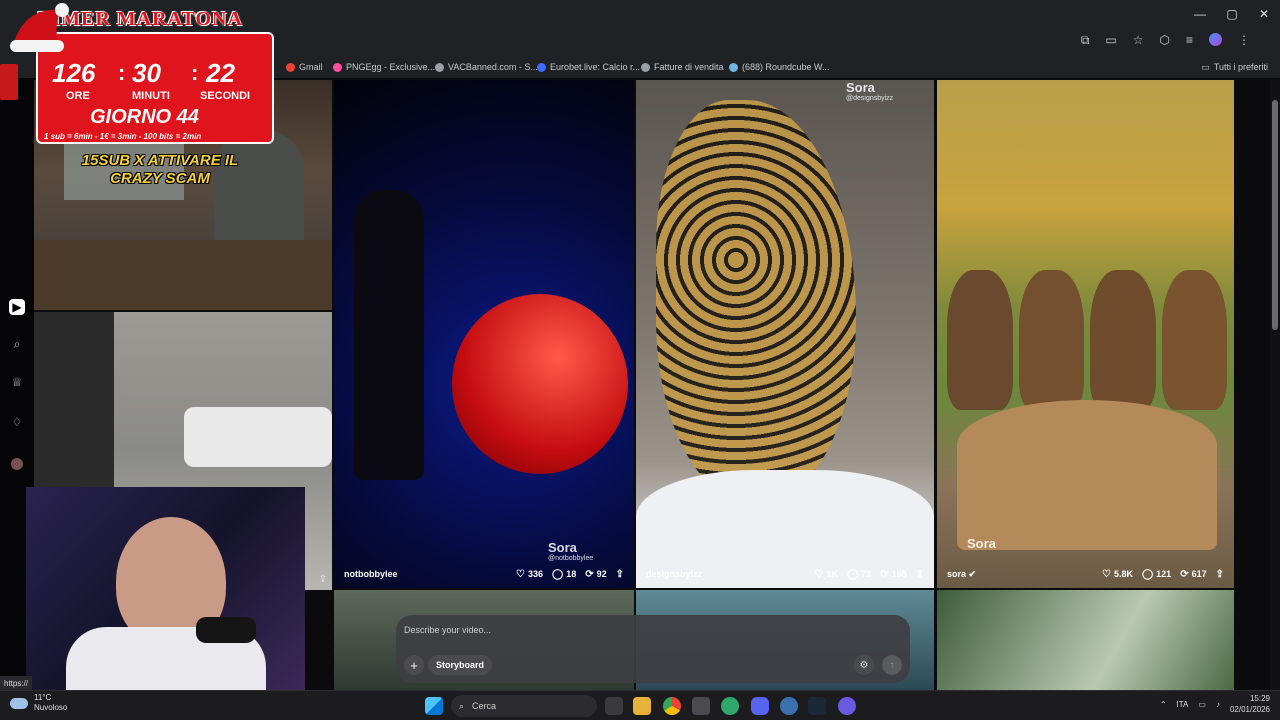 This screenshot has width=1280, height=720. I want to click on chevron-up-icon: ⌃, so click(1163, 704).